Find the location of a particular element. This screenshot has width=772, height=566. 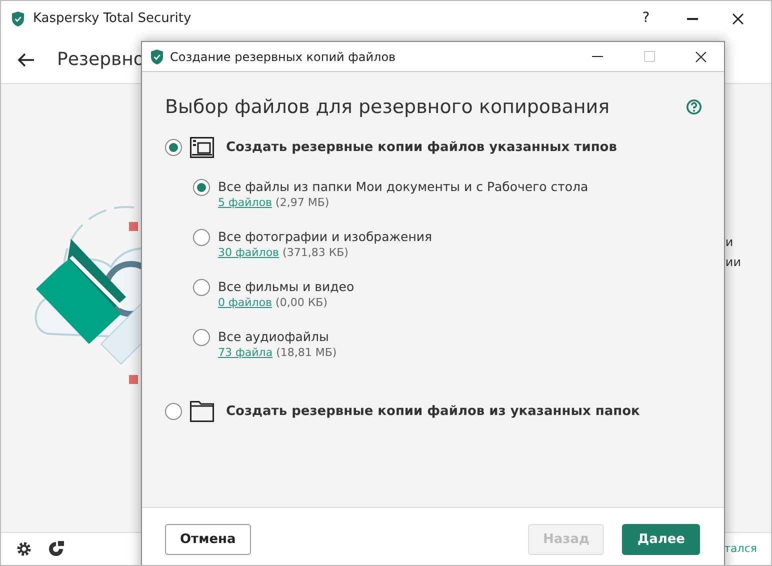

background-text: и is located at coordinates (729, 242).